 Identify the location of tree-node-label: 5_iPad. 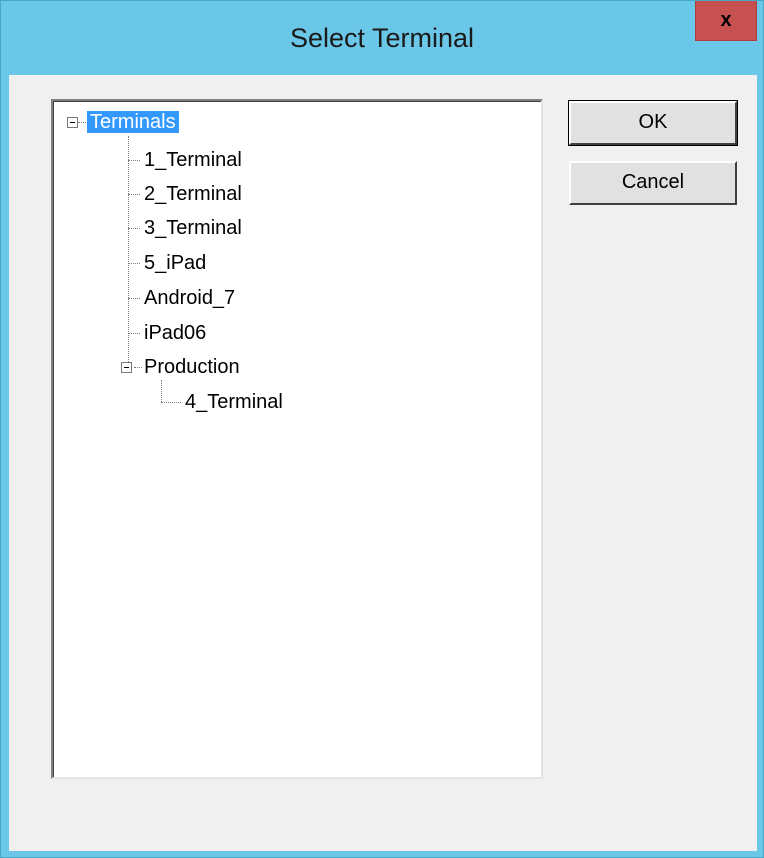
(175, 263).